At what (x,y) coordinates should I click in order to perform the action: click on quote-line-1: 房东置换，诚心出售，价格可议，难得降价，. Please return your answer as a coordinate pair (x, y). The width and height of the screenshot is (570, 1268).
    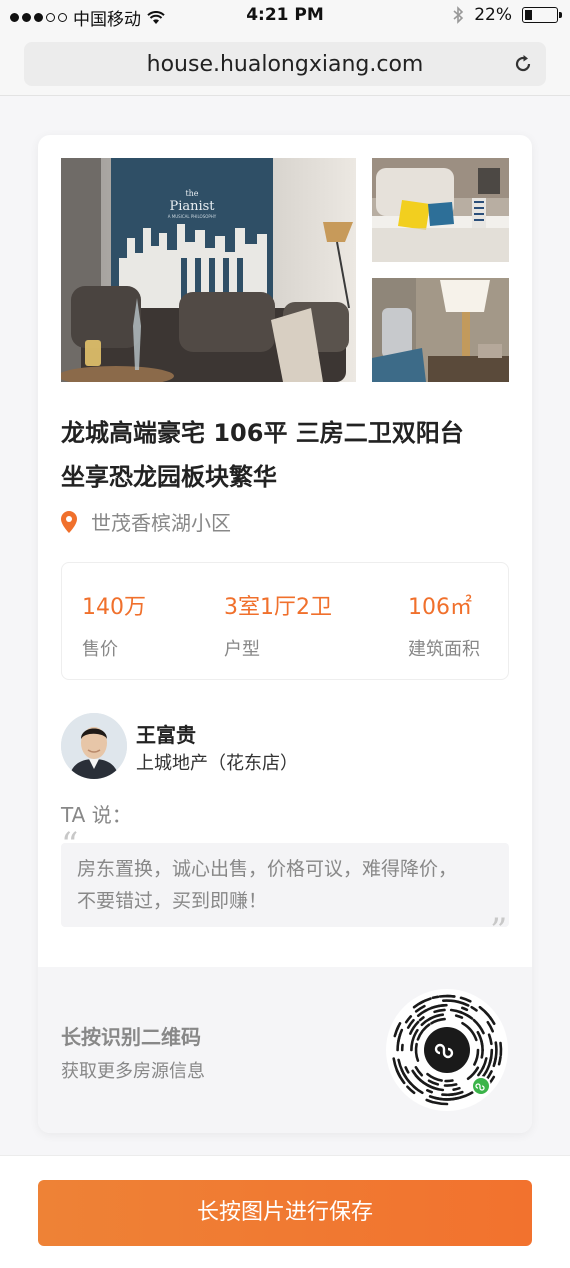
    Looking at the image, I should click on (267, 869).